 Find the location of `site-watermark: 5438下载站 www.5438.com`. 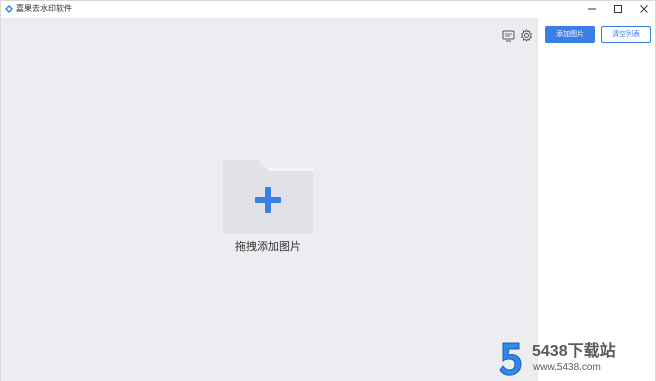

site-watermark: 5438下载站 www.5438.com is located at coordinates (574, 360).